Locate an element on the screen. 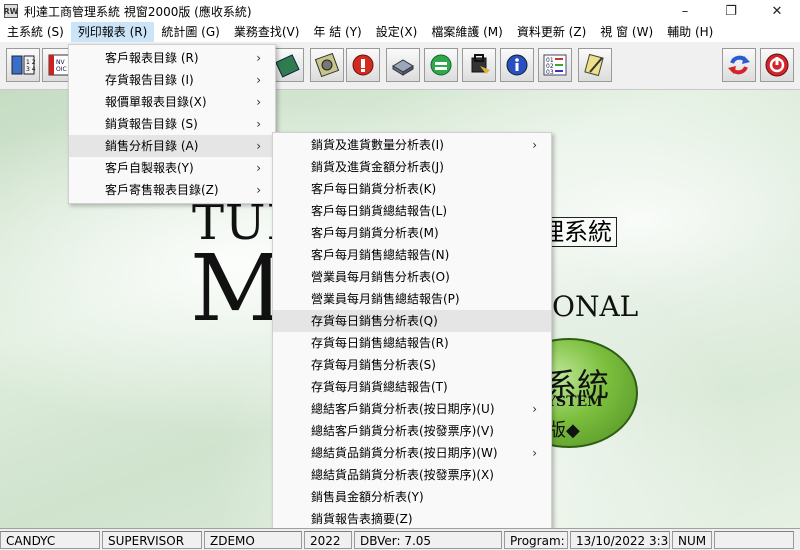 The height and width of the screenshot is (550, 800). submenu-item-u: 總結客戶銷貨分析表(按日期序)(U) › is located at coordinates (412, 409).